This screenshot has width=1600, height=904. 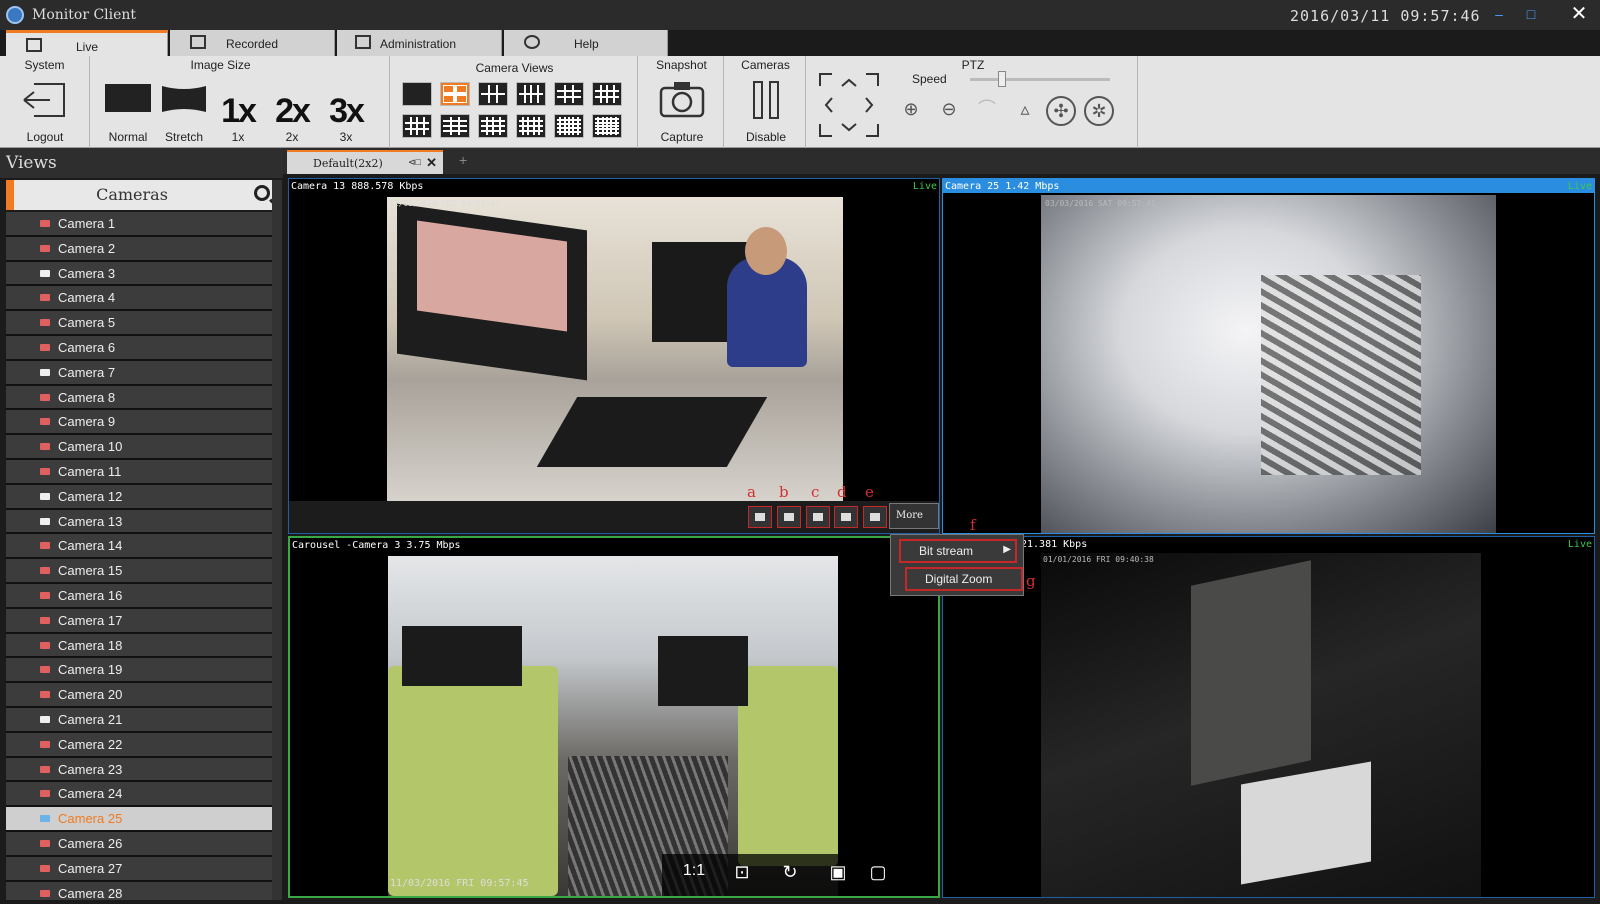 What do you see at coordinates (87, 223) in the screenshot?
I see `camera-label: Camera 1` at bounding box center [87, 223].